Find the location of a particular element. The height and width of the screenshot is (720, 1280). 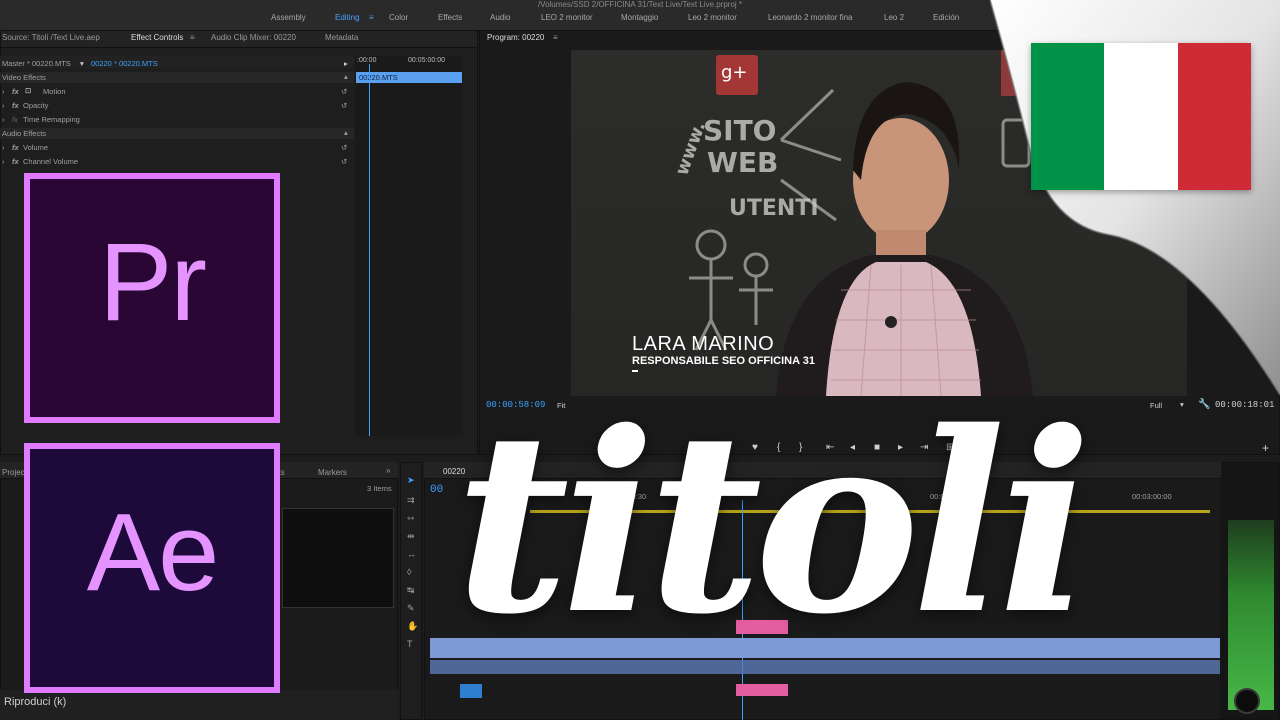

dropdown-arrow-icon: ▾ is located at coordinates (82, 63).